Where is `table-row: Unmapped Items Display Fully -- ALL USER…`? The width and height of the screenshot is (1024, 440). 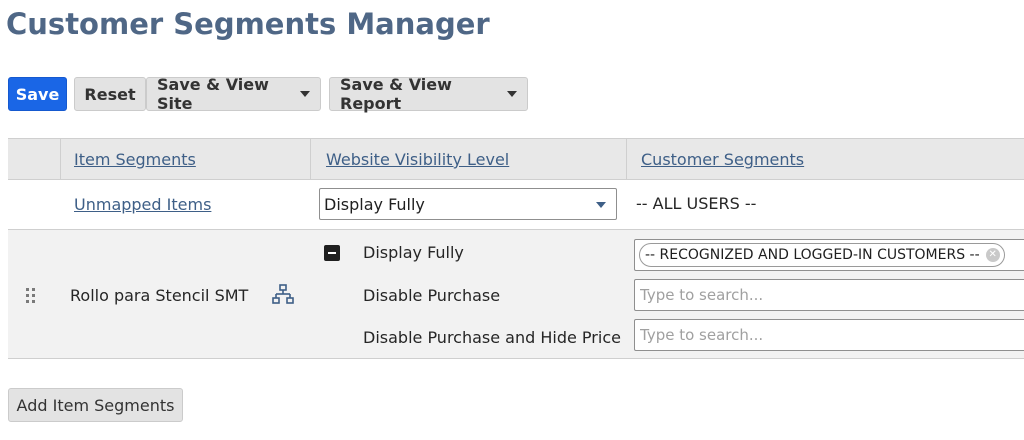
table-row: Unmapped Items Display Fully -- ALL USER… is located at coordinates (516, 205).